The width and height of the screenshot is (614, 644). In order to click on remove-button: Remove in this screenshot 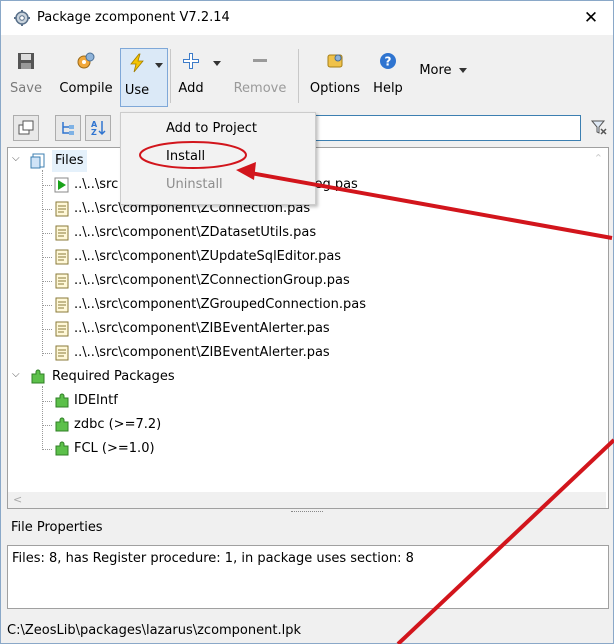, I will do `click(260, 76)`.